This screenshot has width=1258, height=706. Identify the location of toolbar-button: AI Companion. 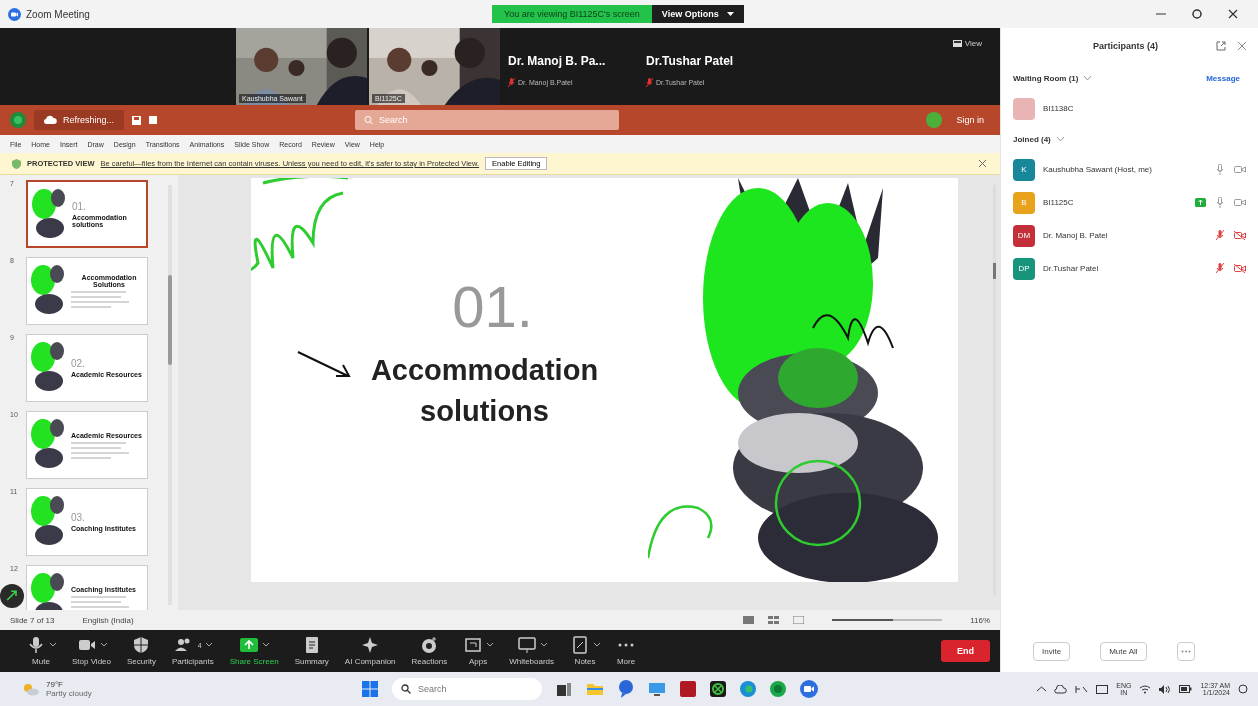
(370, 651).